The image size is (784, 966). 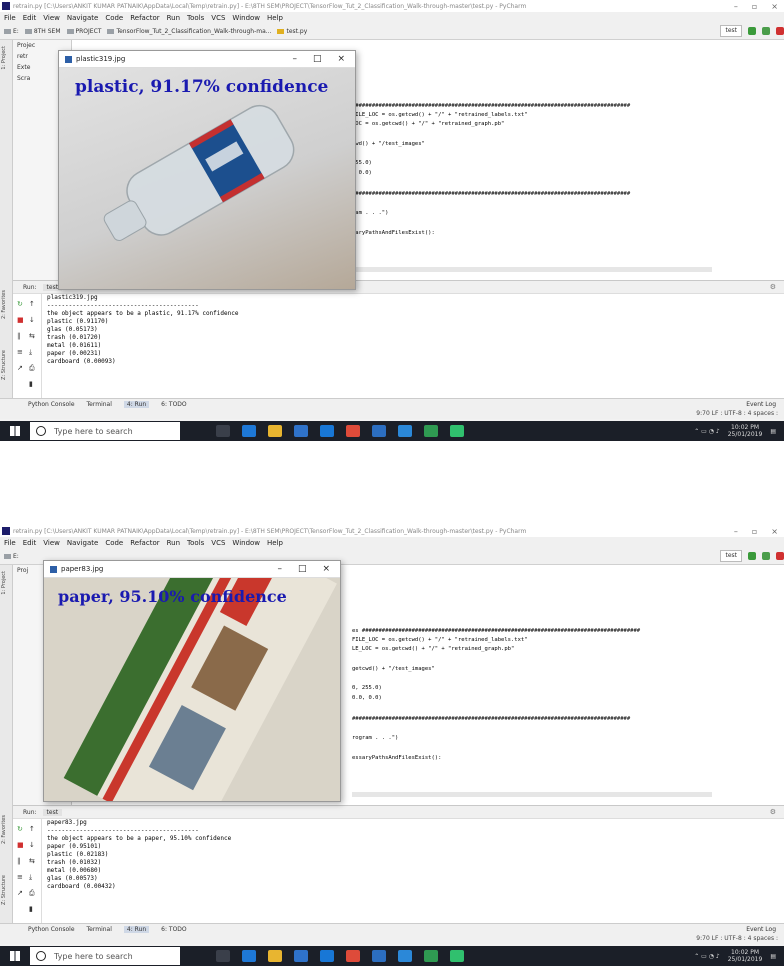 I want to click on menu-help: Help, so click(x=275, y=18).